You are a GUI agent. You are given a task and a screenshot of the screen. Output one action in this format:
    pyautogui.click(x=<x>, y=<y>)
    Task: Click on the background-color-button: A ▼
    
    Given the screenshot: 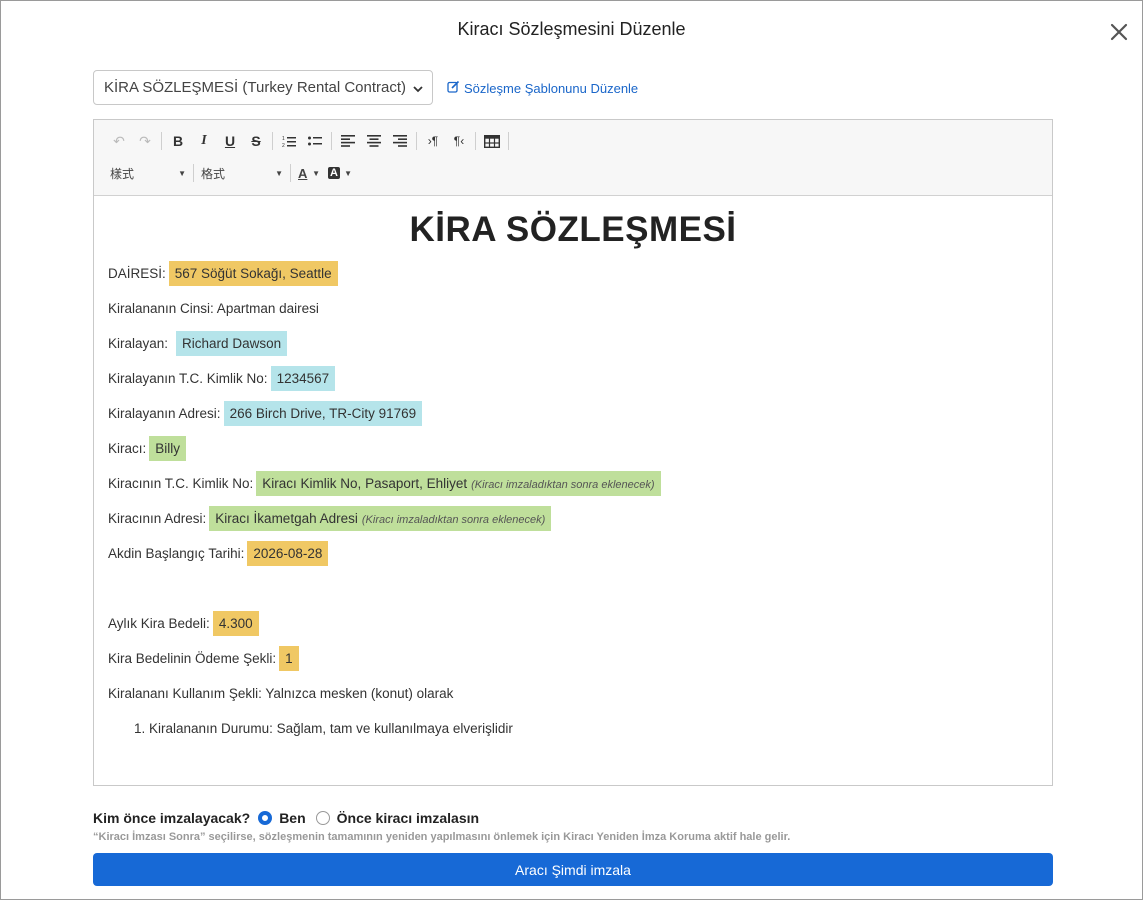 What is the action you would take?
    pyautogui.click(x=340, y=173)
    